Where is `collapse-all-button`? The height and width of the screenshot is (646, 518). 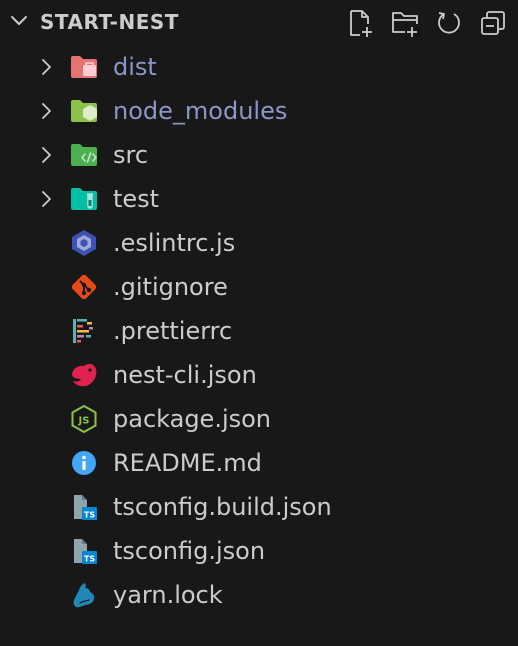 collapse-all-button is located at coordinates (493, 23).